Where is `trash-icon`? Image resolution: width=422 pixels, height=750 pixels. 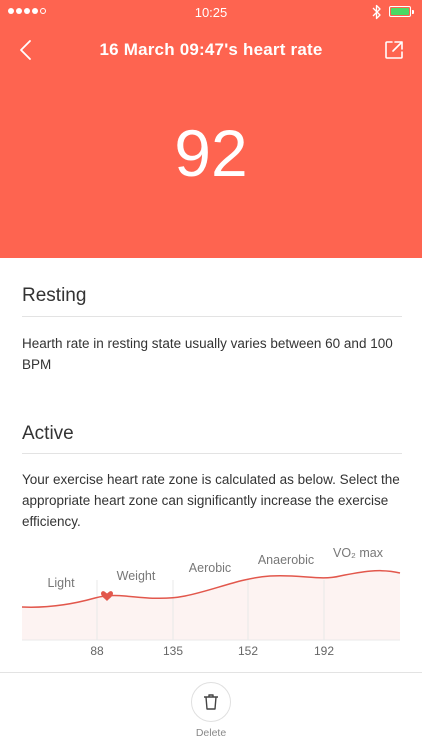
trash-icon is located at coordinates (211, 702).